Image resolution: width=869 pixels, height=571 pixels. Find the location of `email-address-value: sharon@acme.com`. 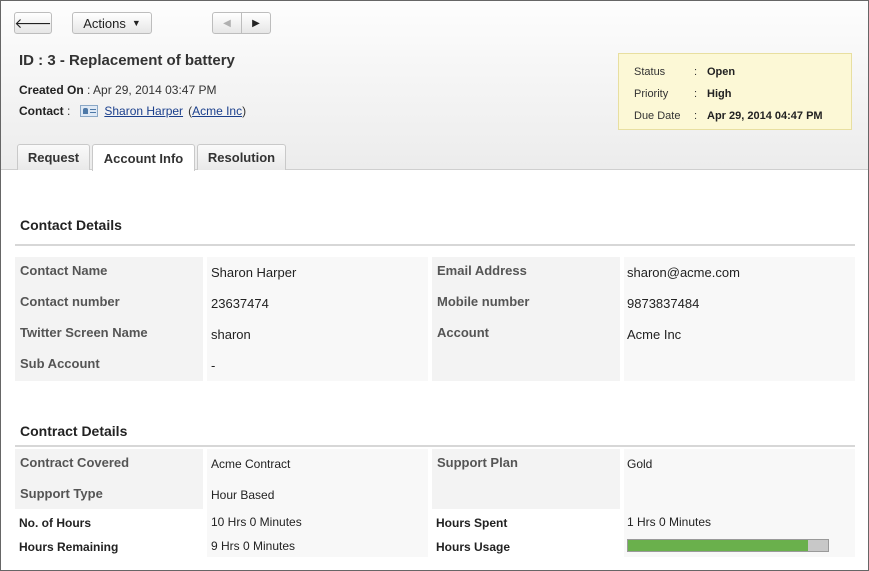

email-address-value: sharon@acme.com is located at coordinates (683, 272).